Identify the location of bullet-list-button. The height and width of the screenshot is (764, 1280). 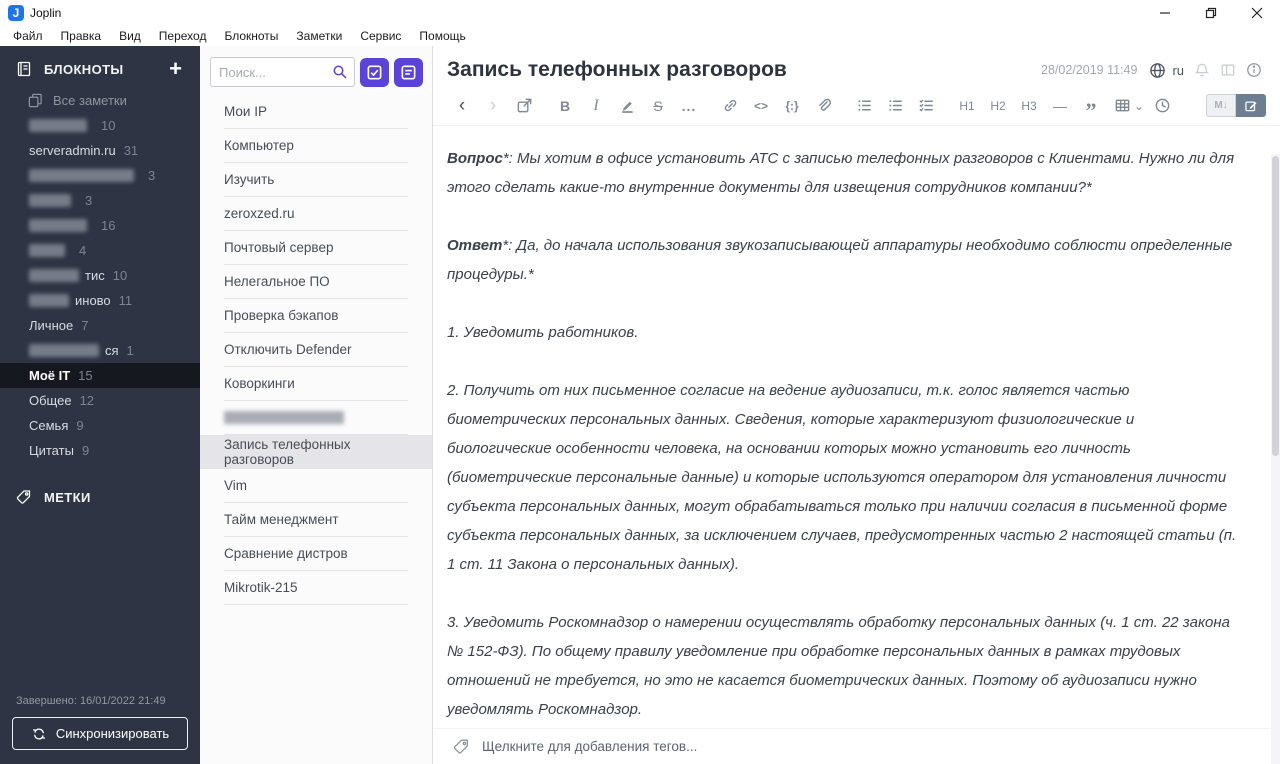
(864, 106).